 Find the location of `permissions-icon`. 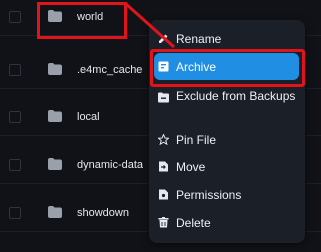

permissions-icon is located at coordinates (163, 194).